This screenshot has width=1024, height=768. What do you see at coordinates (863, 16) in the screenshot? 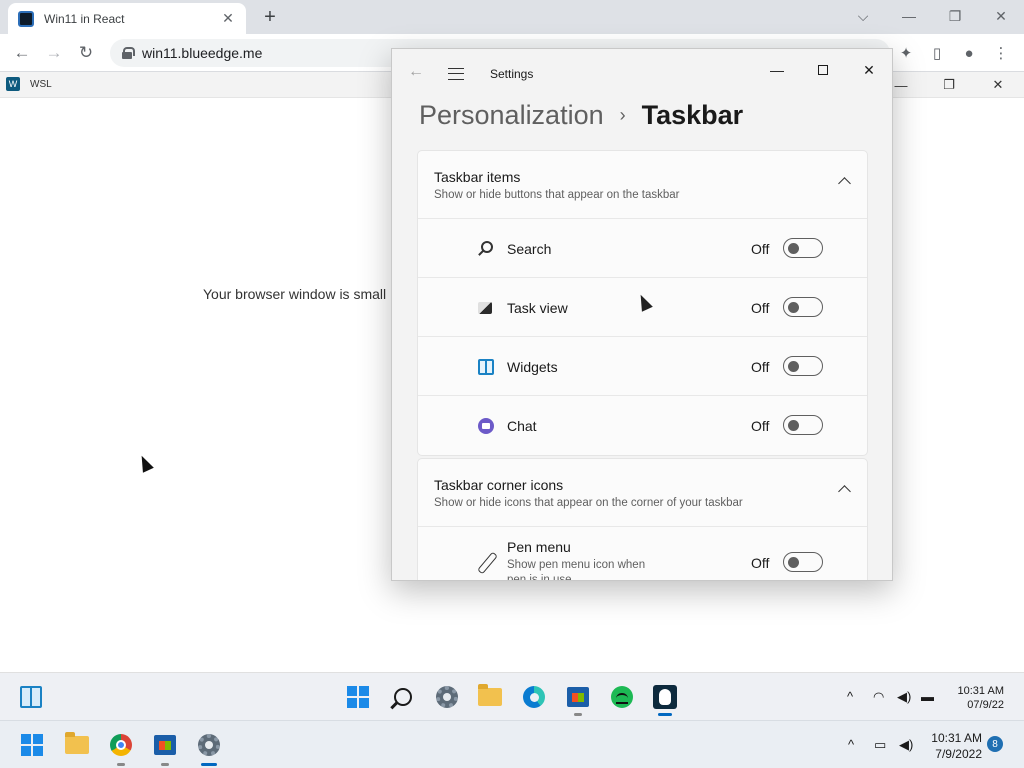
I see `tab-search-chevron-icon: ⌵` at bounding box center [863, 16].